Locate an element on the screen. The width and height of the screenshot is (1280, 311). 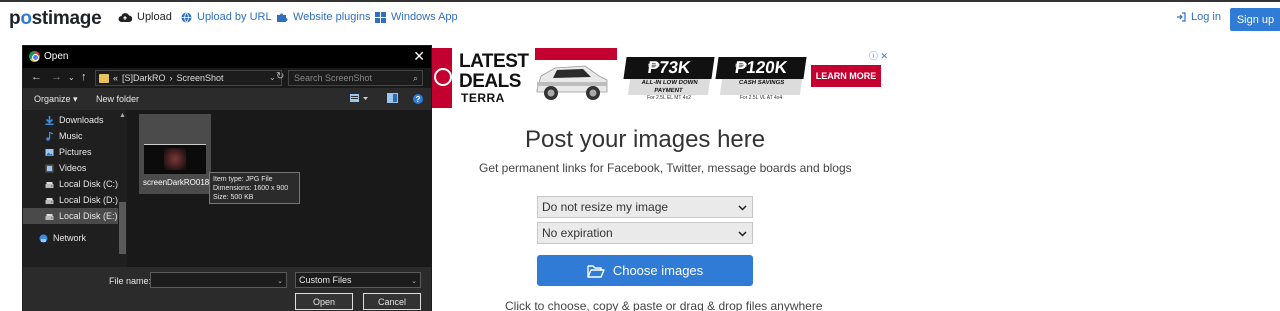
file-type-select: Custom Files ⌄ is located at coordinates (358, 280).